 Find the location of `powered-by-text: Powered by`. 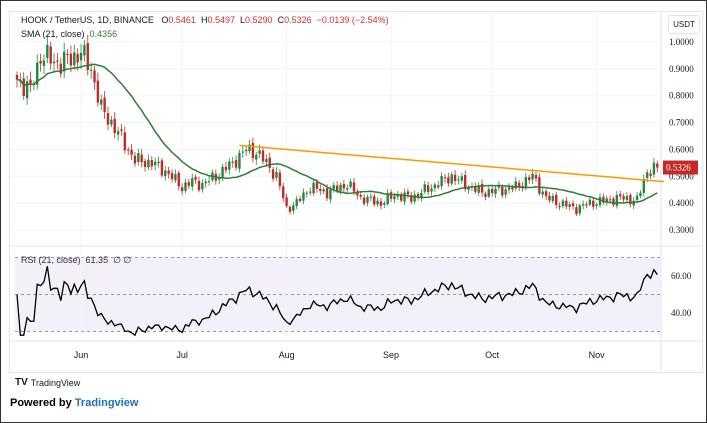

powered-by-text: Powered by is located at coordinates (41, 403).